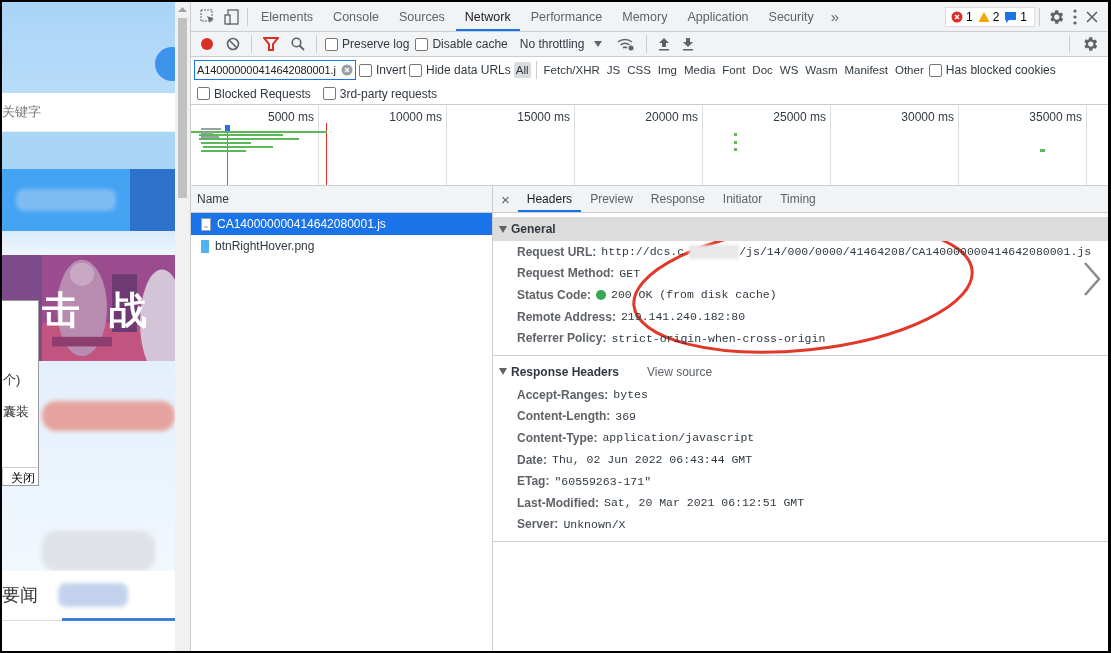 Image resolution: width=1111 pixels, height=653 pixels. Describe the element at coordinates (16, 412) in the screenshot. I see `popup-text: 囊装` at that location.